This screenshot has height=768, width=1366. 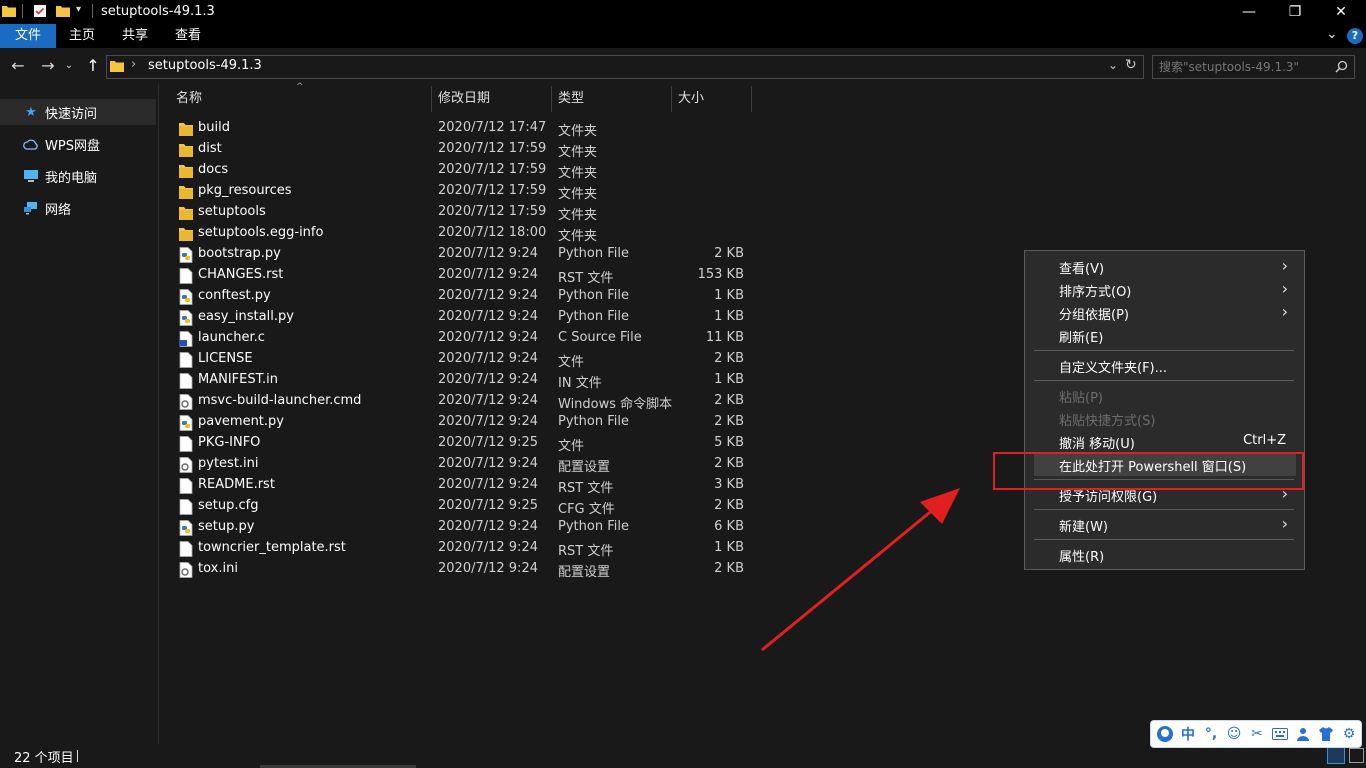 What do you see at coordinates (460, 380) in the screenshot?
I see `file-row: MANIFEST.in 2020/7/12 9:24 IN 文件 1 KB` at bounding box center [460, 380].